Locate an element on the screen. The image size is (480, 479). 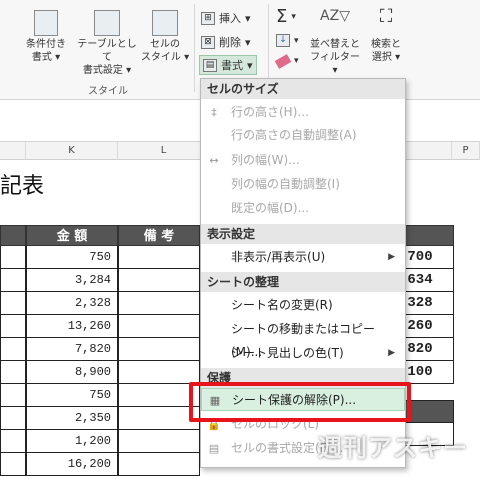
table-header-note: 備 考 is located at coordinates (159, 235).